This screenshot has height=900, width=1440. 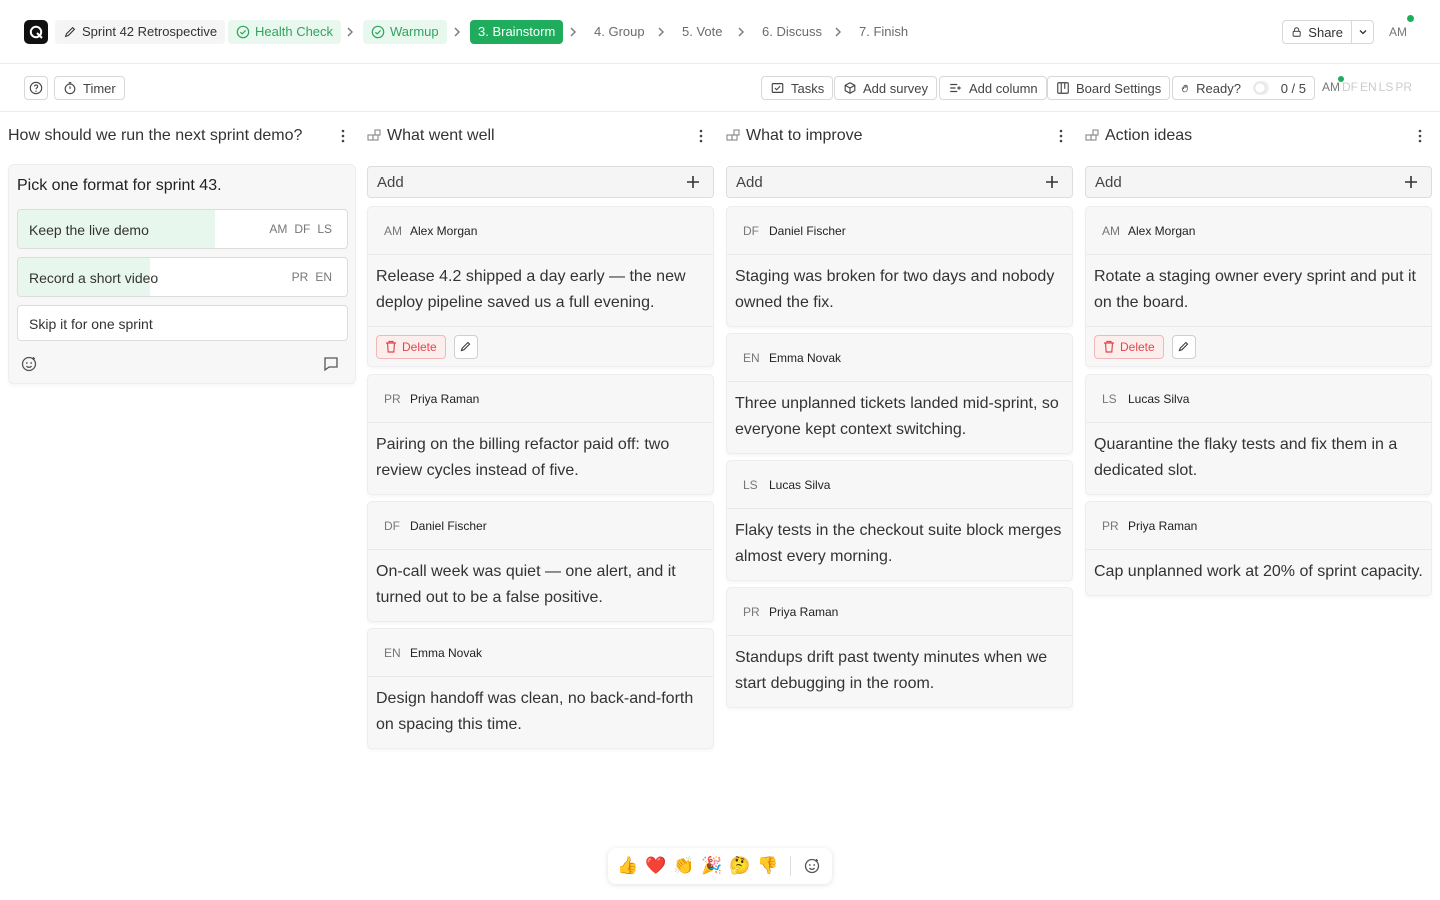 I want to click on presence-avatar: PR, so click(x=1403, y=87).